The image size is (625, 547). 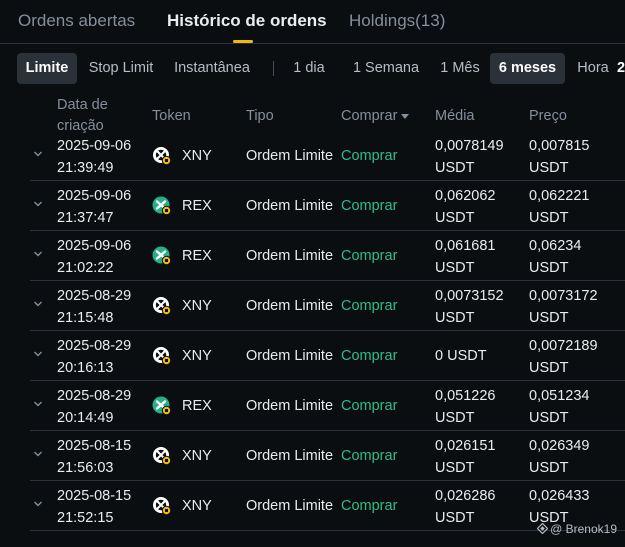 What do you see at coordinates (247, 21) in the screenshot?
I see `tab-order-history: Histórico de ordens` at bounding box center [247, 21].